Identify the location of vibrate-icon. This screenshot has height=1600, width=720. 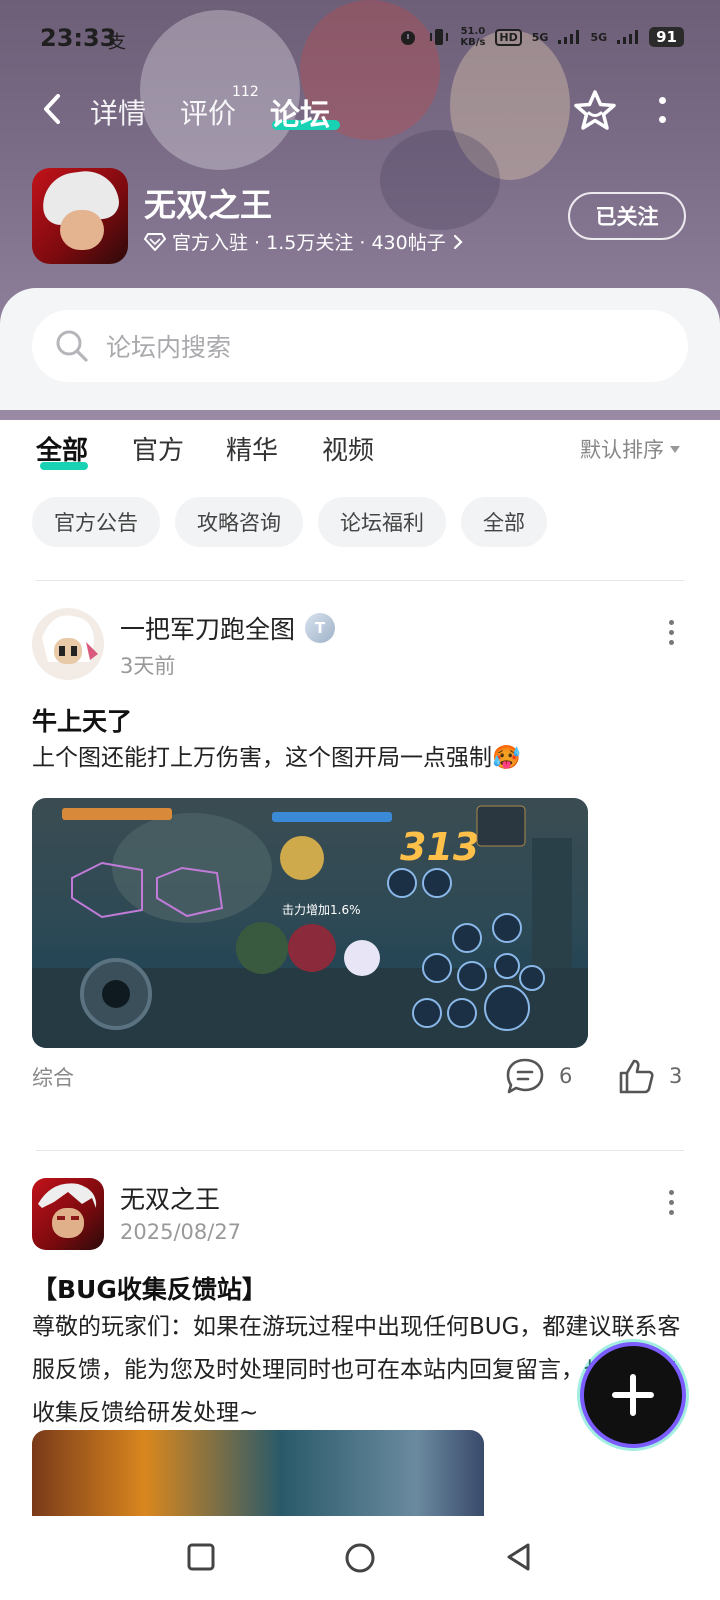
(439, 37).